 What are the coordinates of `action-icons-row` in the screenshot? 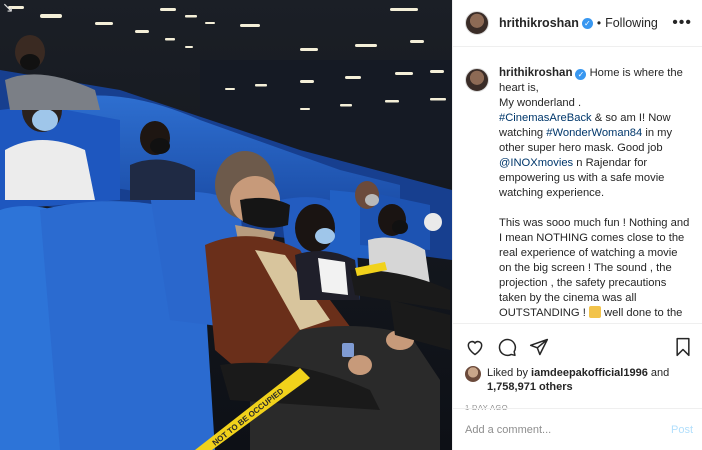 It's located at (579, 347).